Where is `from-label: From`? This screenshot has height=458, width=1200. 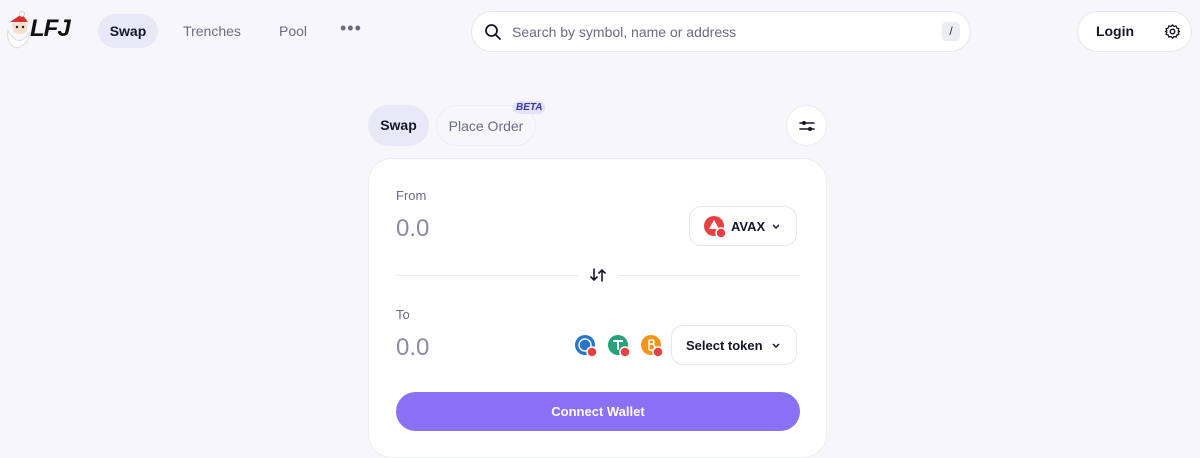
from-label: From is located at coordinates (411, 195).